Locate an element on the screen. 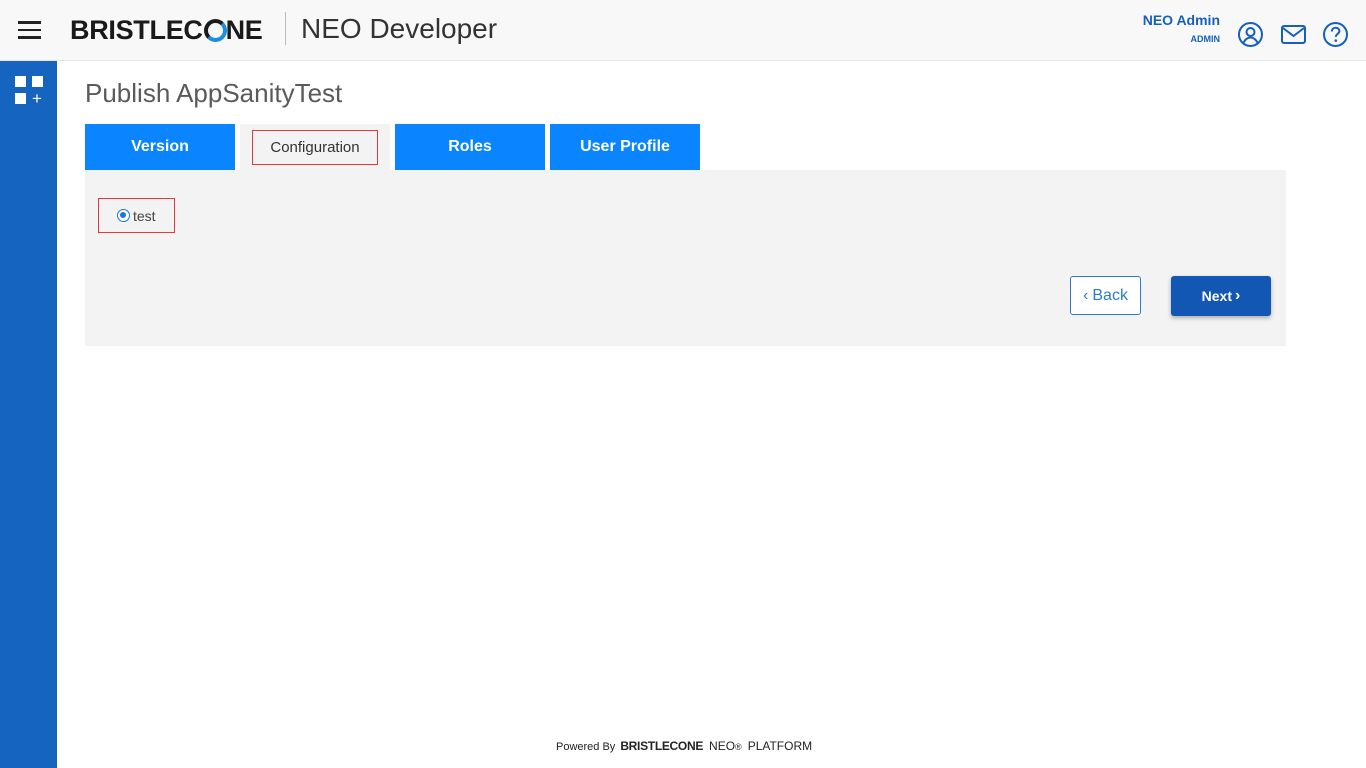 The width and height of the screenshot is (1366, 768). user-role: ADMIN is located at coordinates (1205, 39).